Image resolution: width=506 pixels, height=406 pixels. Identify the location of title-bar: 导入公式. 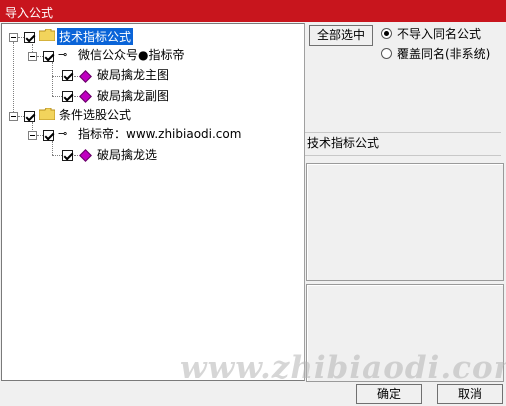
(253, 11).